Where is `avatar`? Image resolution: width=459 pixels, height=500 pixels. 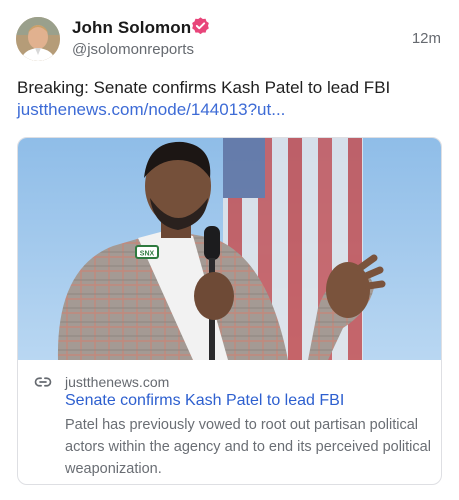
avatar is located at coordinates (38, 39).